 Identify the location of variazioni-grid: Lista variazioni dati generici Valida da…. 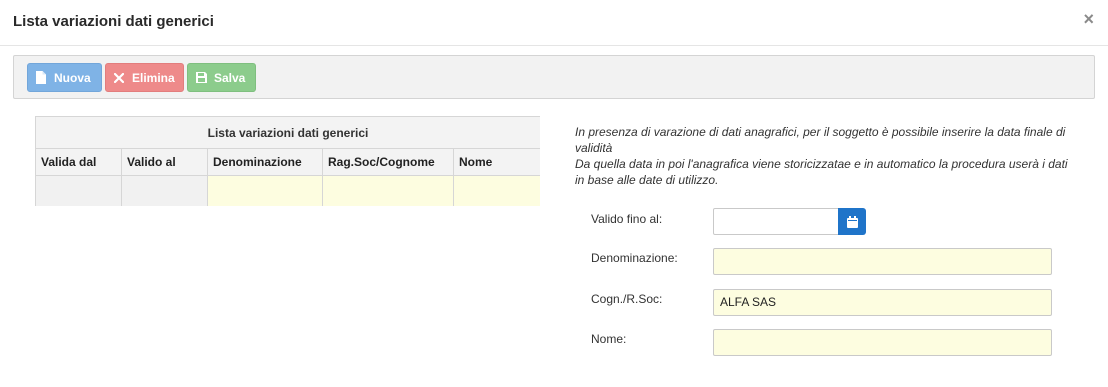
(287, 161).